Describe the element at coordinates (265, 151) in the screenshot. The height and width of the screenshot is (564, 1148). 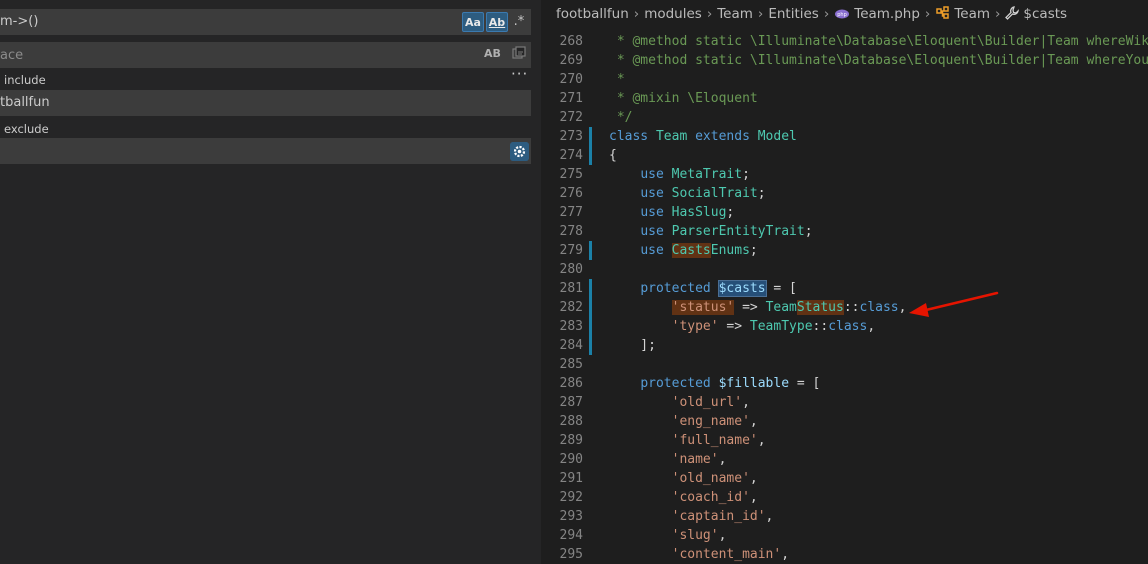
I see `exclude-input` at that location.